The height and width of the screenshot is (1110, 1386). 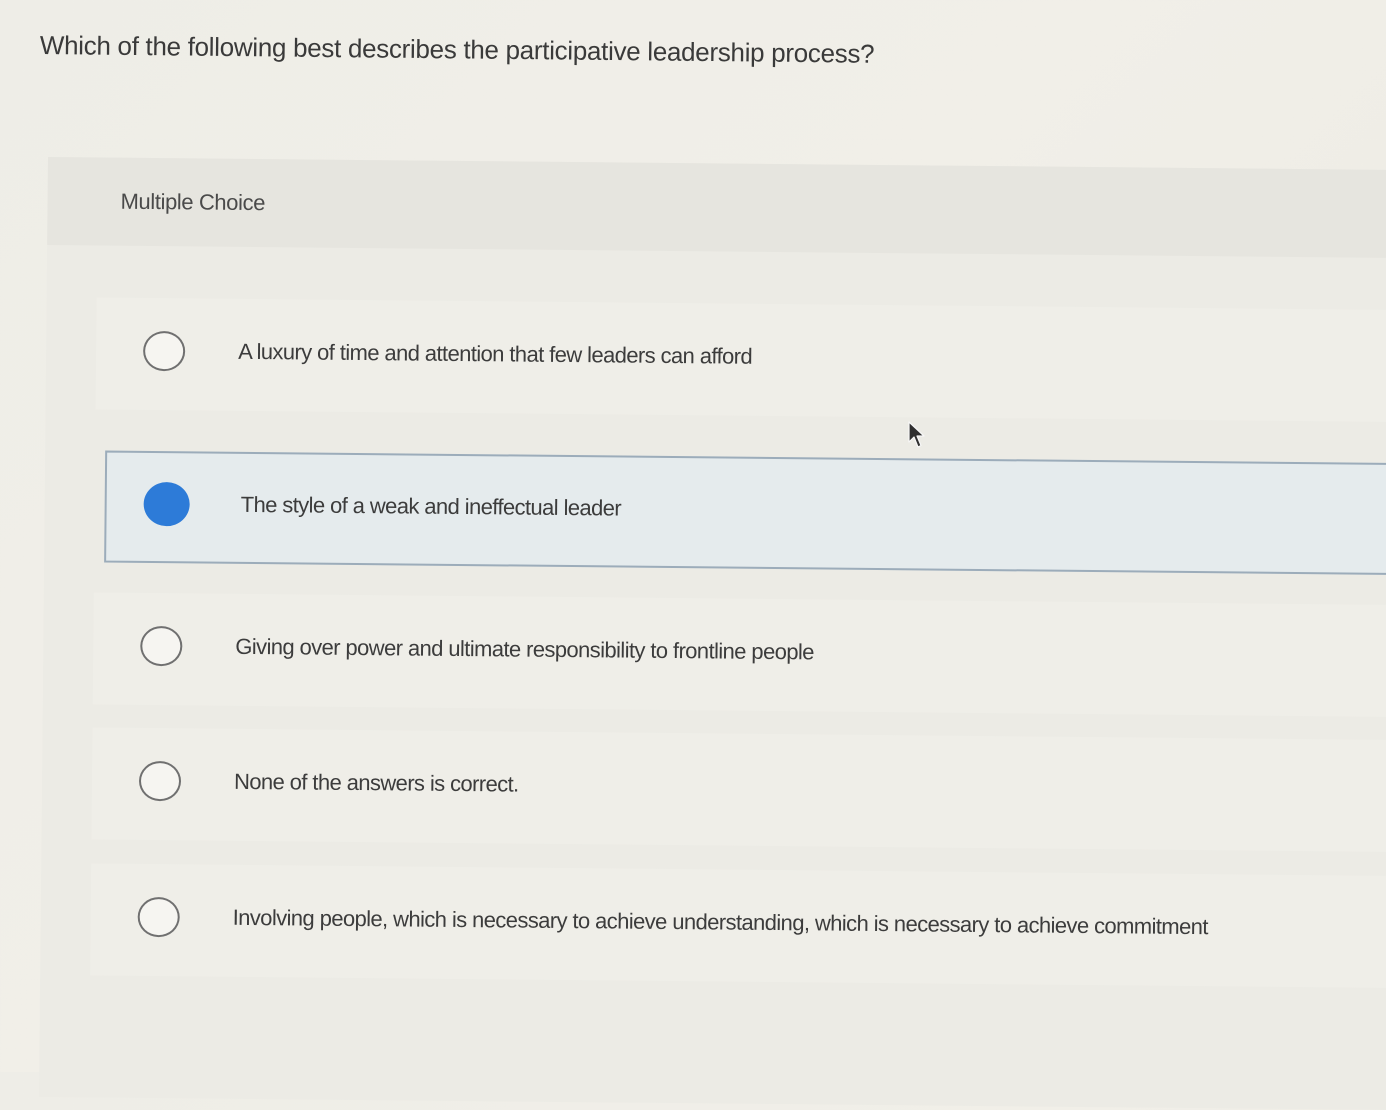 What do you see at coordinates (716, 208) in the screenshot?
I see `question-type-header: Multiple Choice` at bounding box center [716, 208].